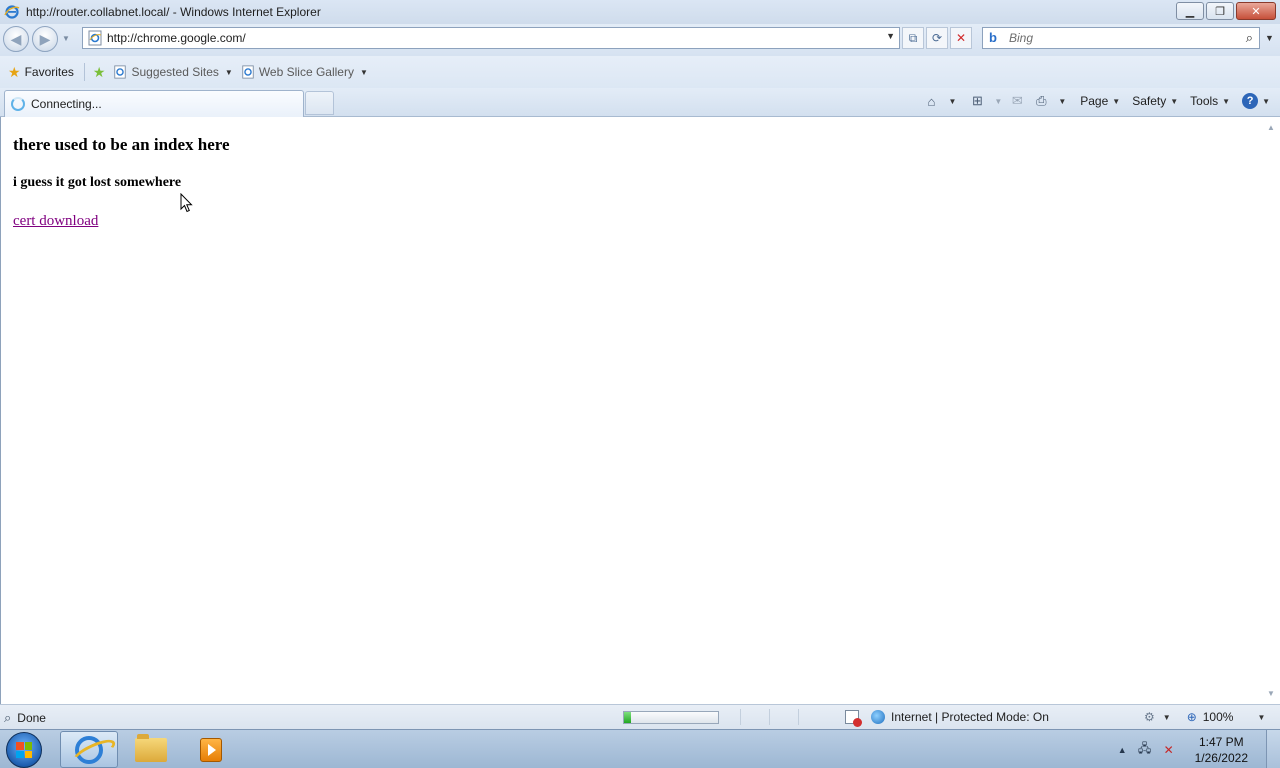 Image resolution: width=1280 pixels, height=768 pixels. I want to click on safety-menu: Safety ▼, so click(1155, 101).